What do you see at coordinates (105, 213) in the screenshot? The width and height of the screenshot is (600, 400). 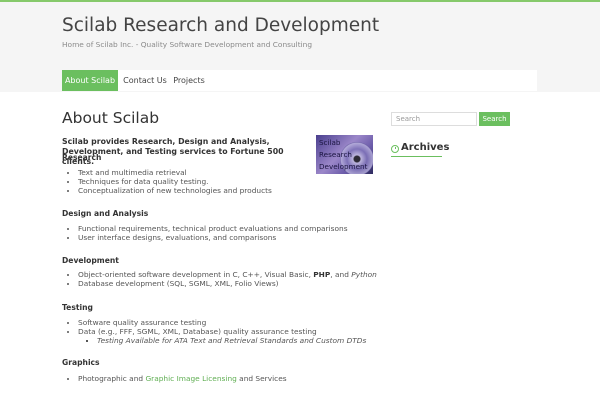 I see `section-heading-design: Design and Analysis` at bounding box center [105, 213].